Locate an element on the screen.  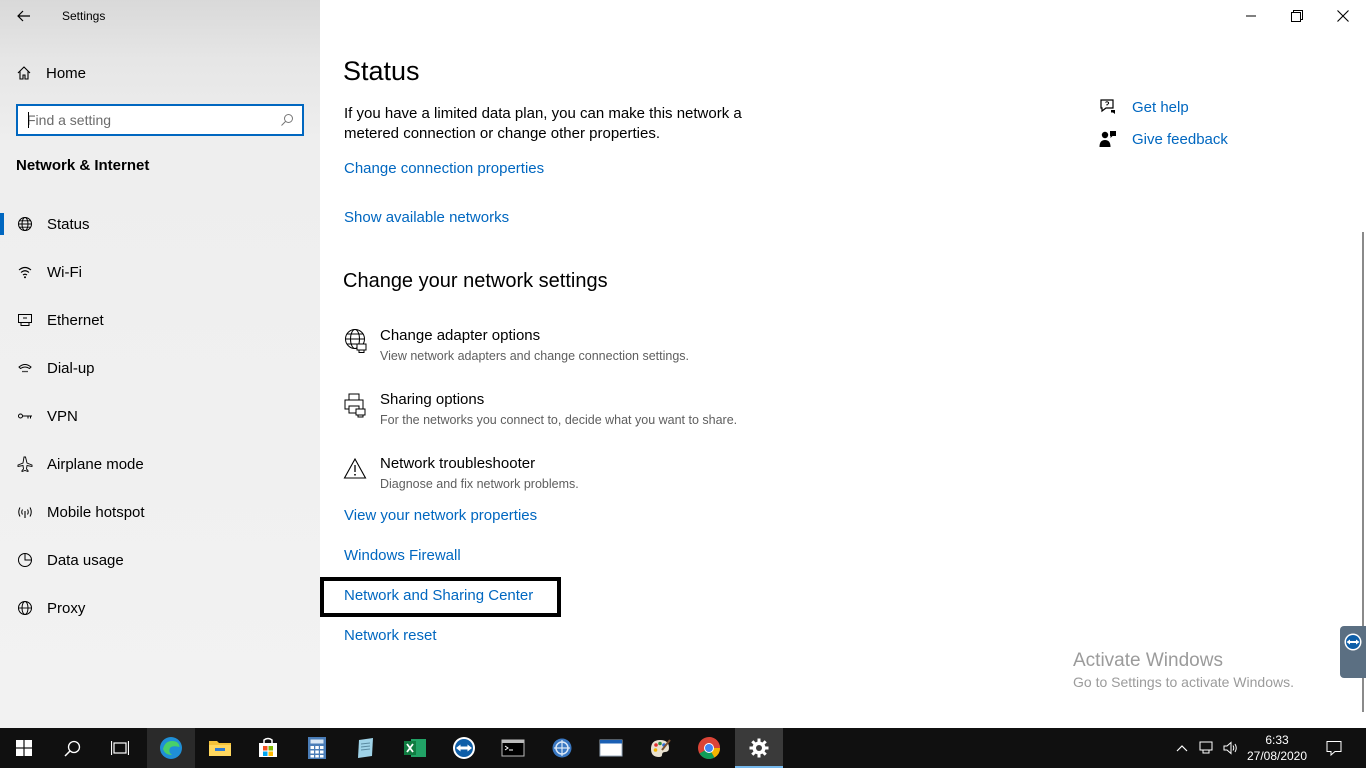
volume-tray-icon is located at coordinates (1231, 748).